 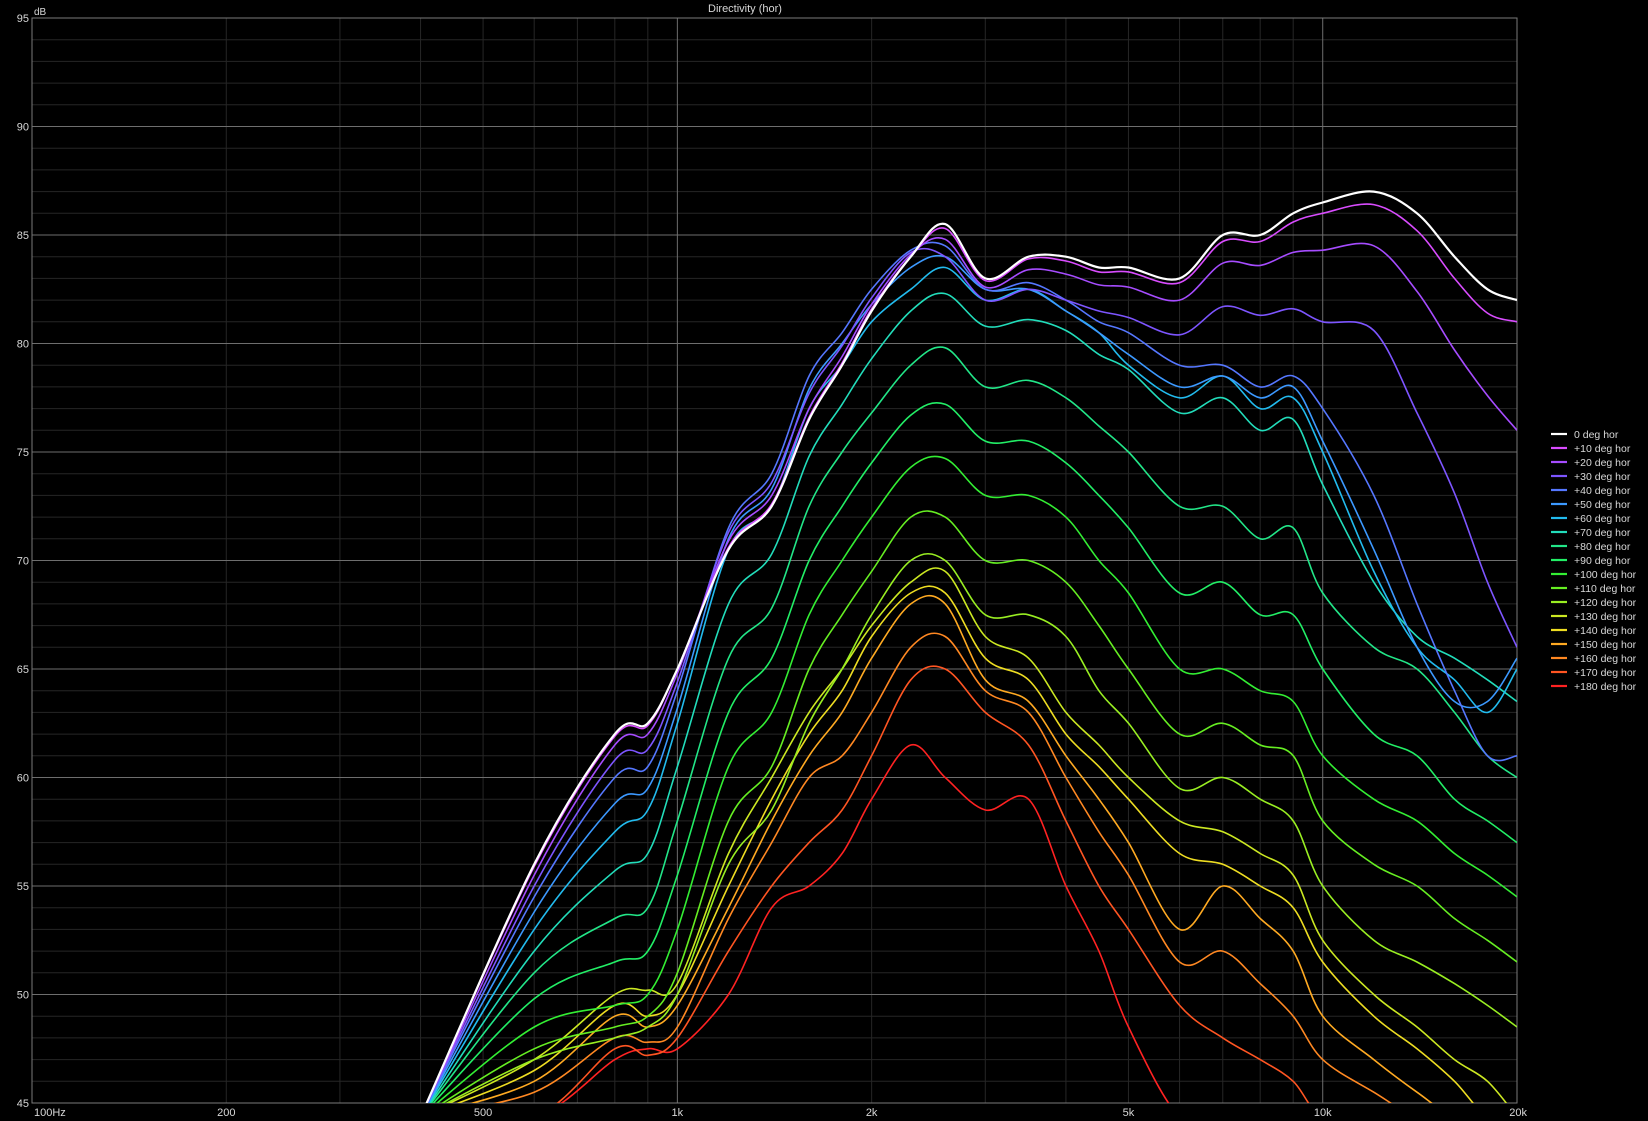 I want to click on legend-label: +40 deg hor, so click(x=1602, y=491).